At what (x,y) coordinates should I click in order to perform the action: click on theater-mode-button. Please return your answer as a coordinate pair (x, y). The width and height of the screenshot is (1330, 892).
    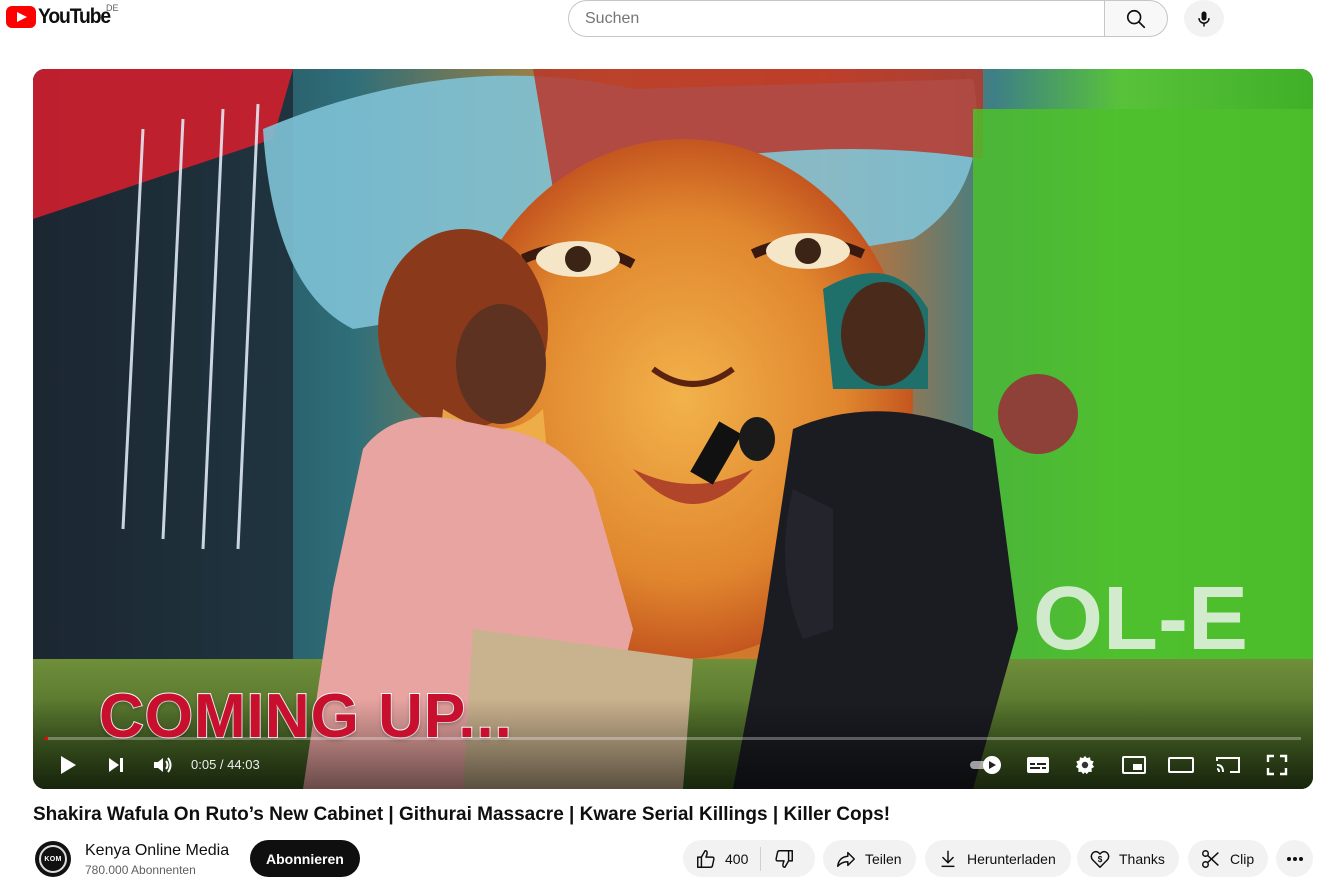
    Looking at the image, I should click on (1181, 765).